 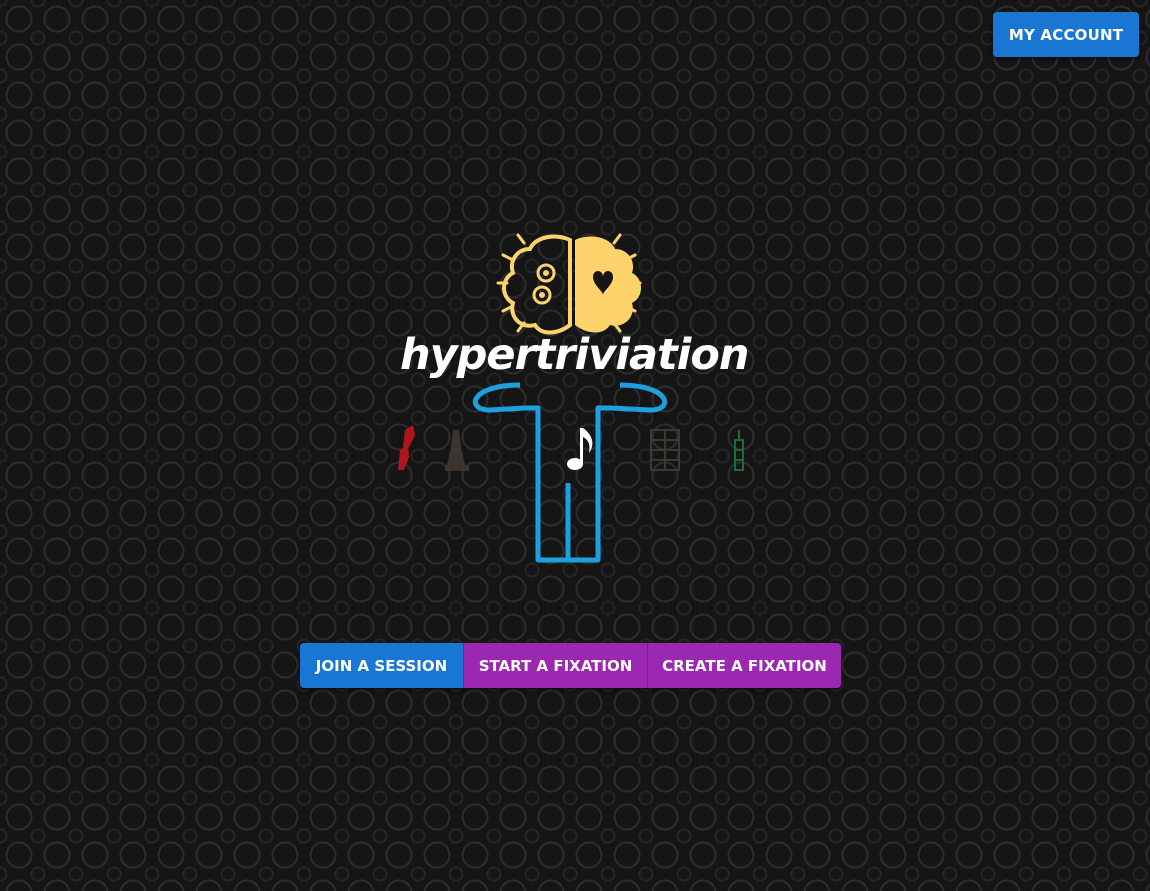 What do you see at coordinates (570, 472) in the screenshot?
I see `figure-outline` at bounding box center [570, 472].